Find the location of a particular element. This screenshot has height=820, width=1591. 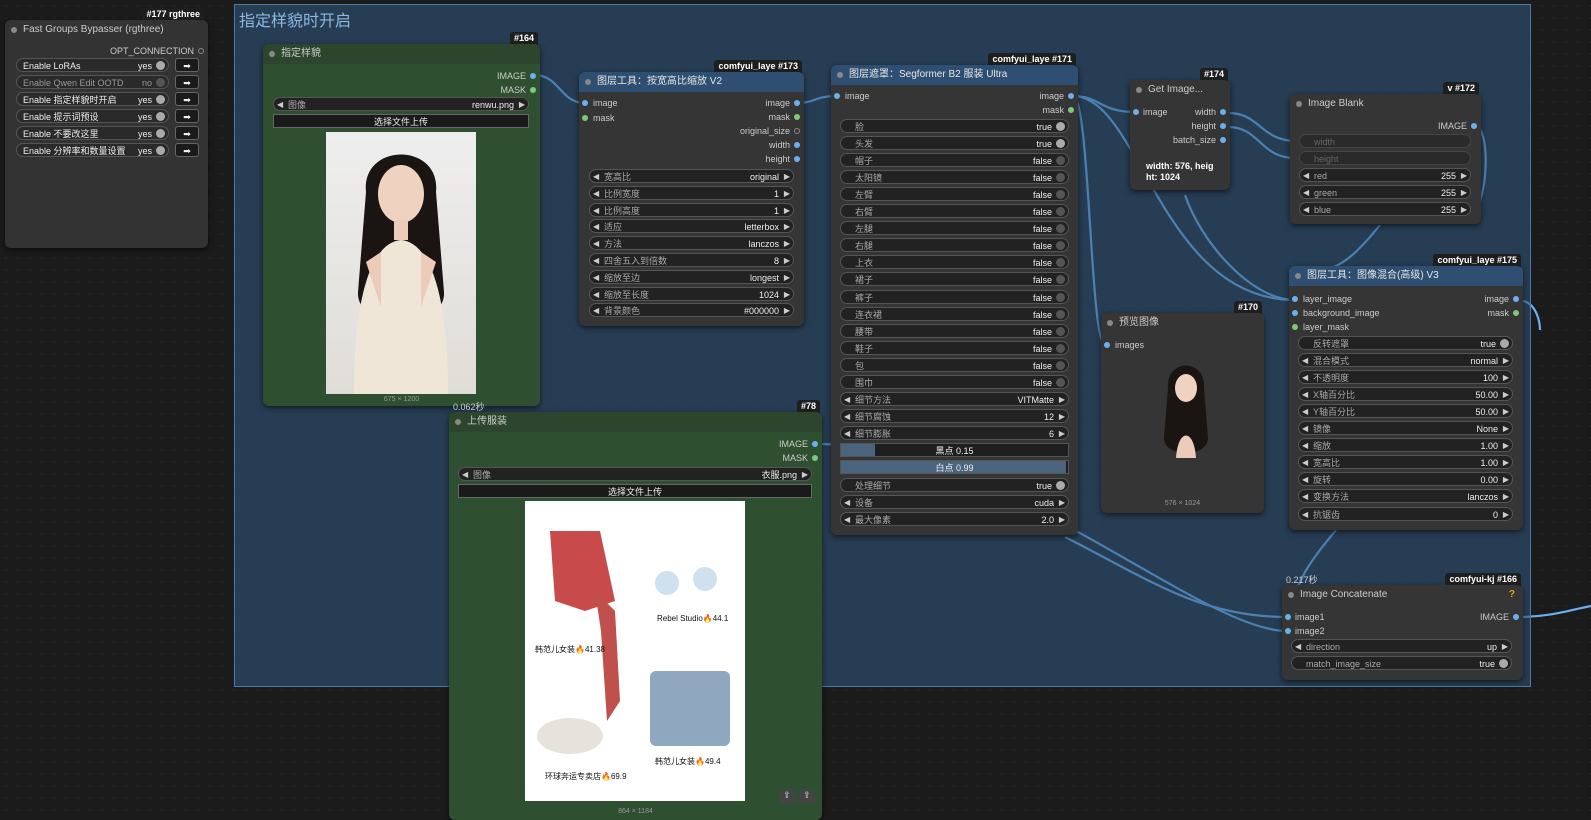

output-slot-batch_size is located at coordinates (1223, 140).